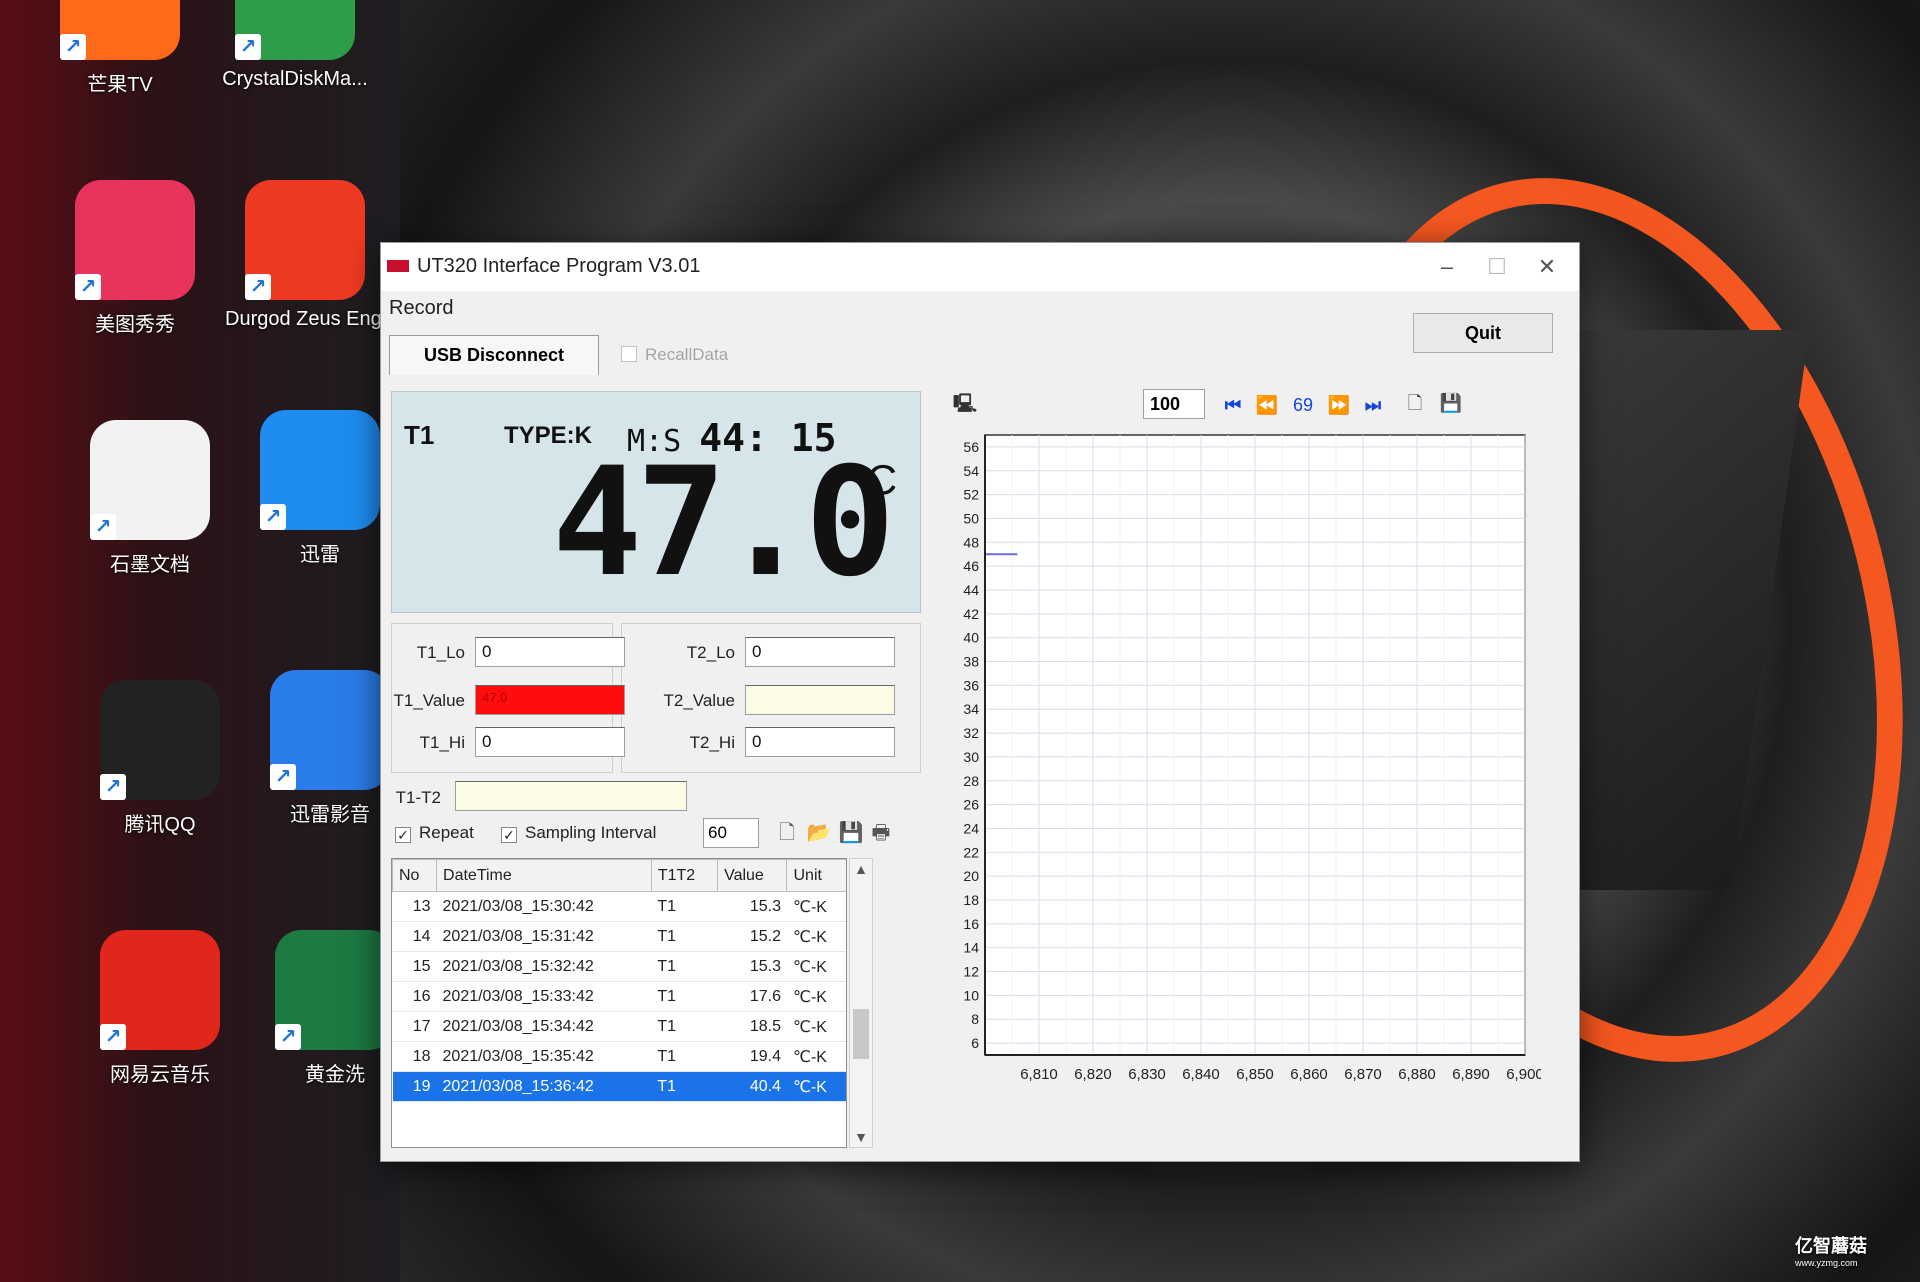  I want to click on print-icon: 🖶, so click(881, 833).